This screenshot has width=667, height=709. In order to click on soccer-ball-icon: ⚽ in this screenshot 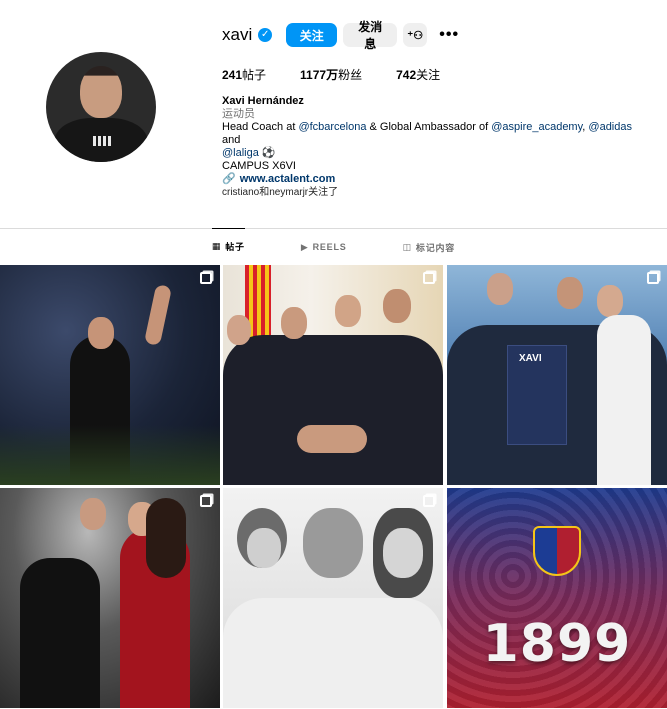, I will do `click(267, 153)`.